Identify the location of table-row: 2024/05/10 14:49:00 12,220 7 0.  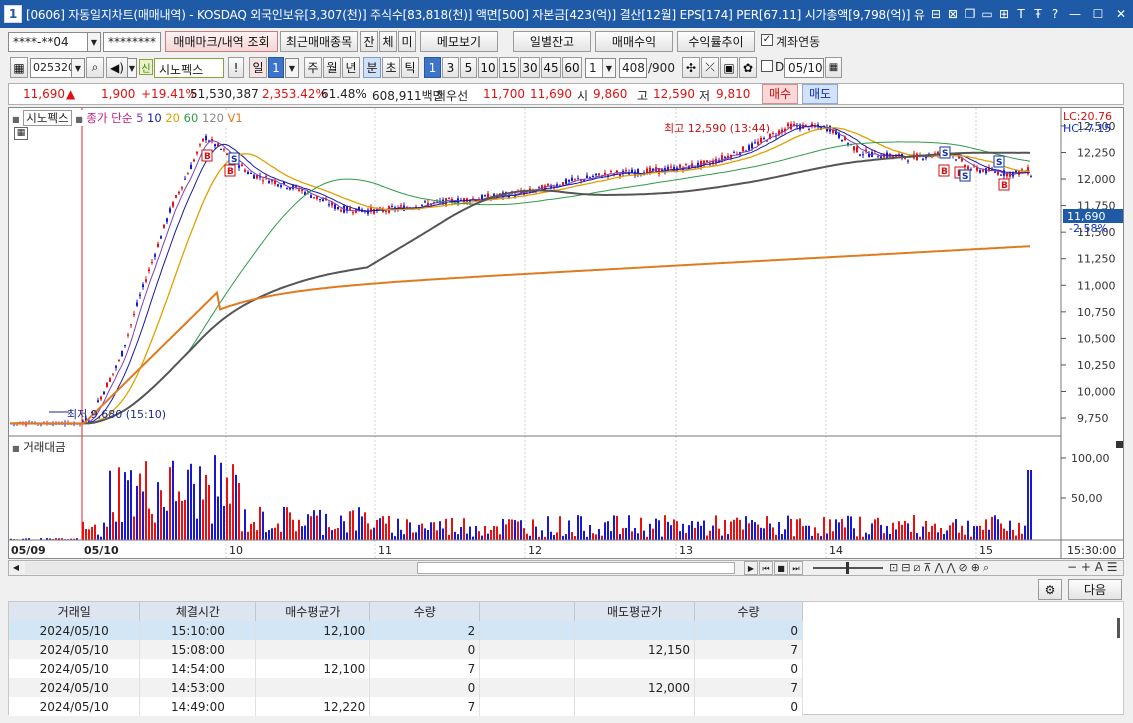
(406, 706).